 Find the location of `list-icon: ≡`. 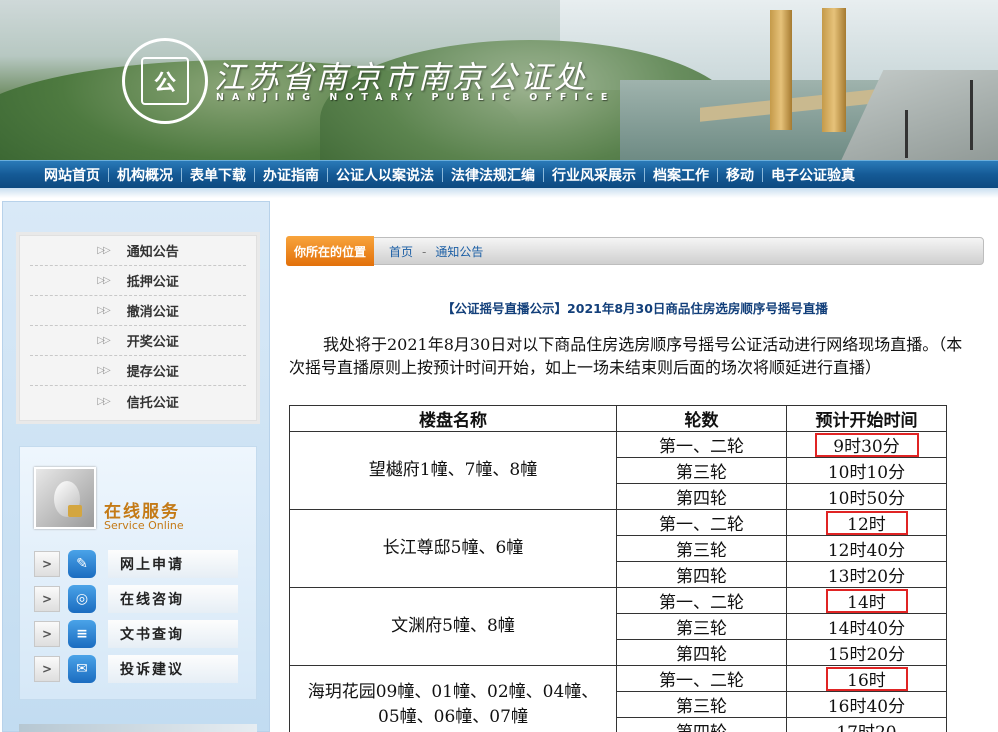

list-icon: ≡ is located at coordinates (82, 634).